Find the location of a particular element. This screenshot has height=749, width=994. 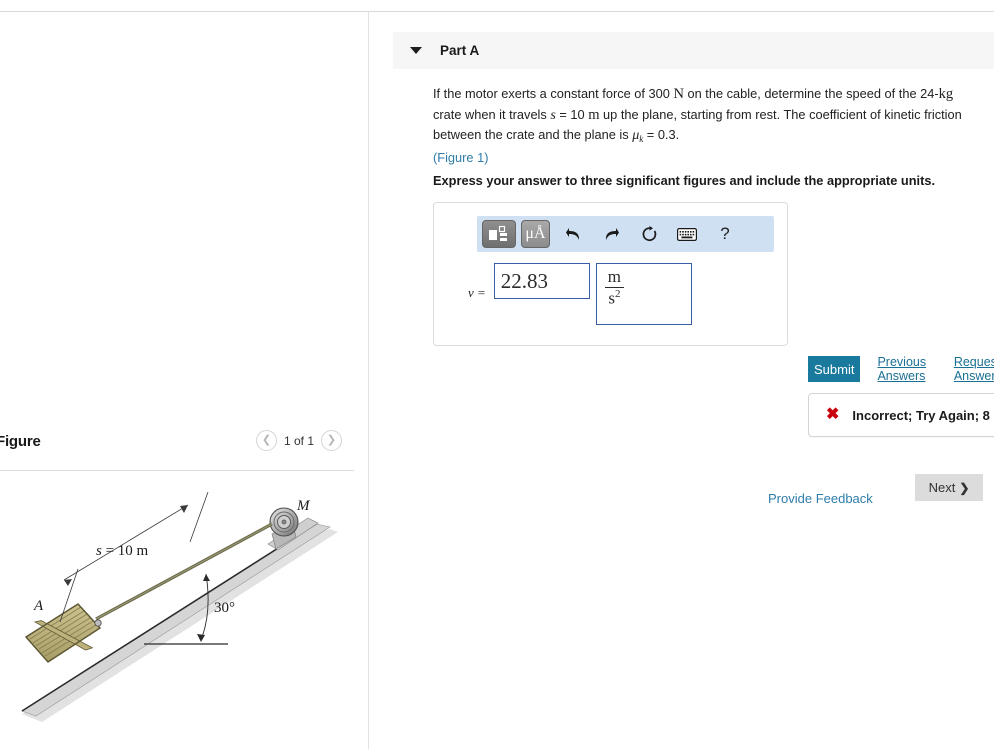

answer-unit-input: m s2 is located at coordinates (643, 294).